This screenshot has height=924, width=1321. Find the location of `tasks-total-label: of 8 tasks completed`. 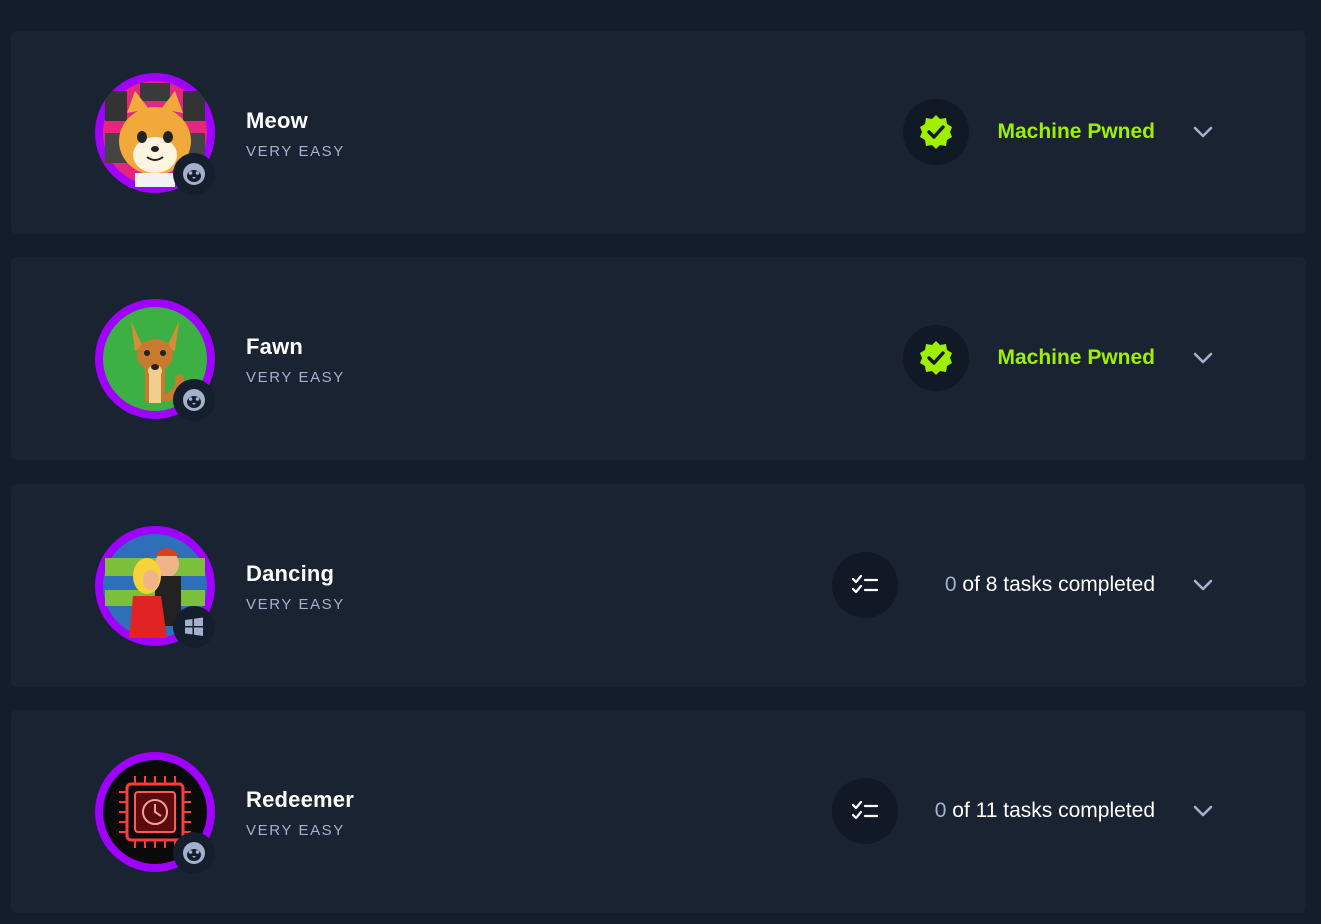

tasks-total-label: of 8 tasks completed is located at coordinates (1055, 584).